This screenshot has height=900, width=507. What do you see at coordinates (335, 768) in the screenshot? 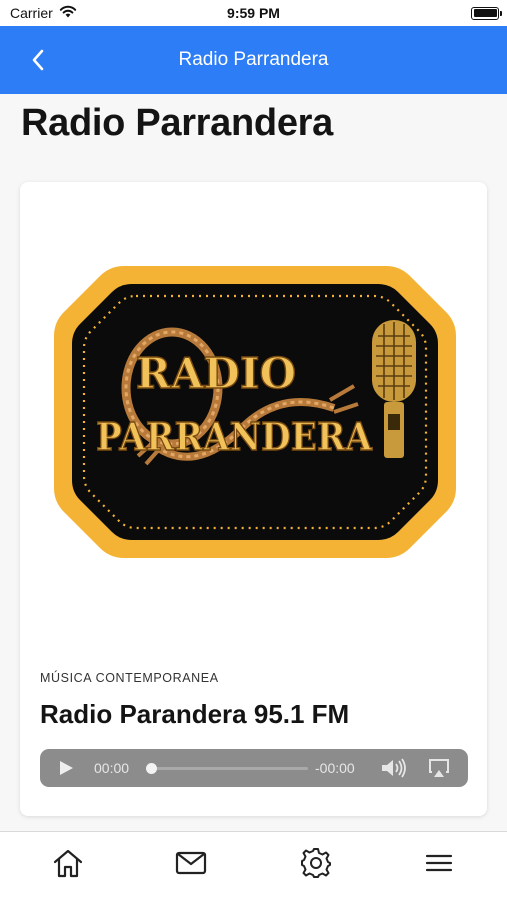
I see `remaining-time: -00:00` at bounding box center [335, 768].